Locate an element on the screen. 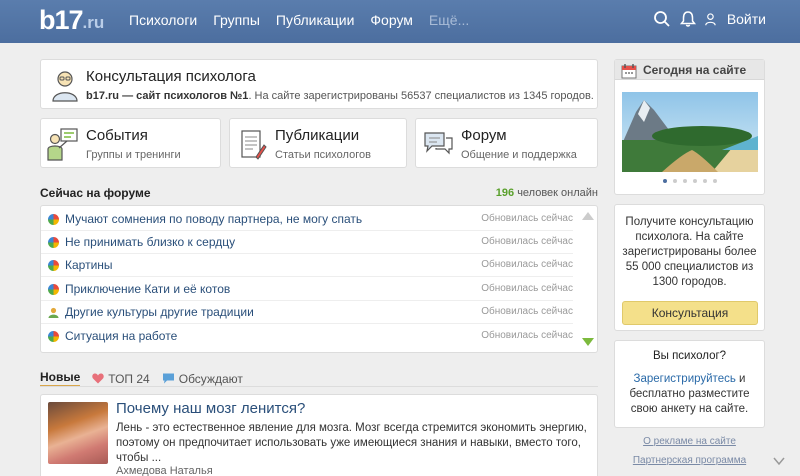  slide-indicator is located at coordinates (689, 181).